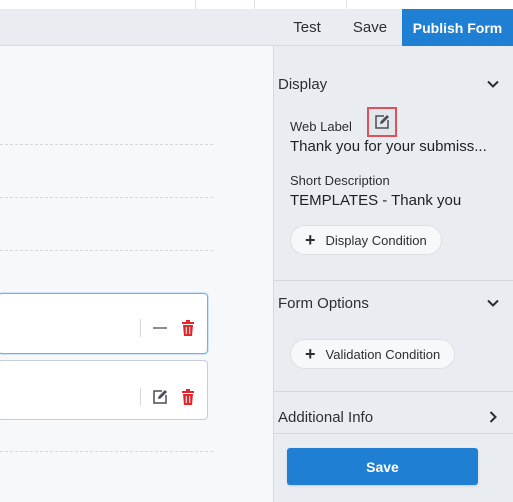 This screenshot has width=513, height=502. What do you see at coordinates (493, 417) in the screenshot?
I see `chevron-right-icon` at bounding box center [493, 417].